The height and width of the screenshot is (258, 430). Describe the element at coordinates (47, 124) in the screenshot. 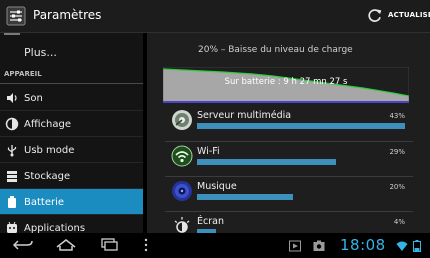

I see `sidebar-item-label: Affichage` at that location.